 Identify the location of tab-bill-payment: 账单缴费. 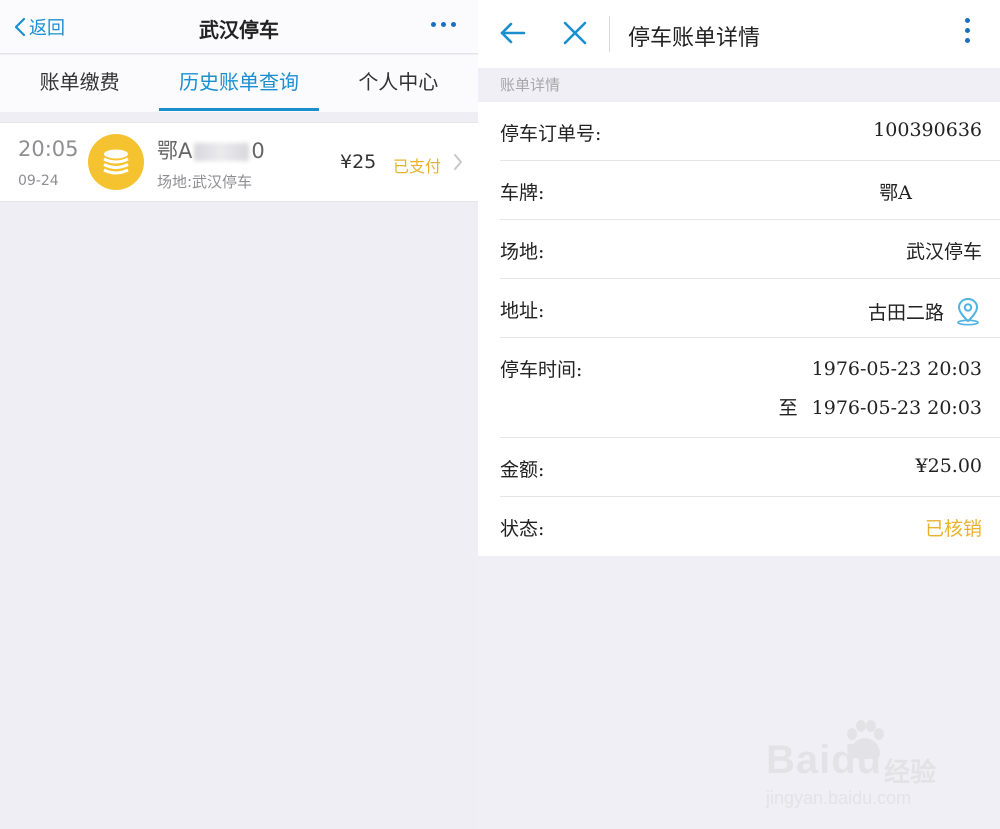
(79, 83).